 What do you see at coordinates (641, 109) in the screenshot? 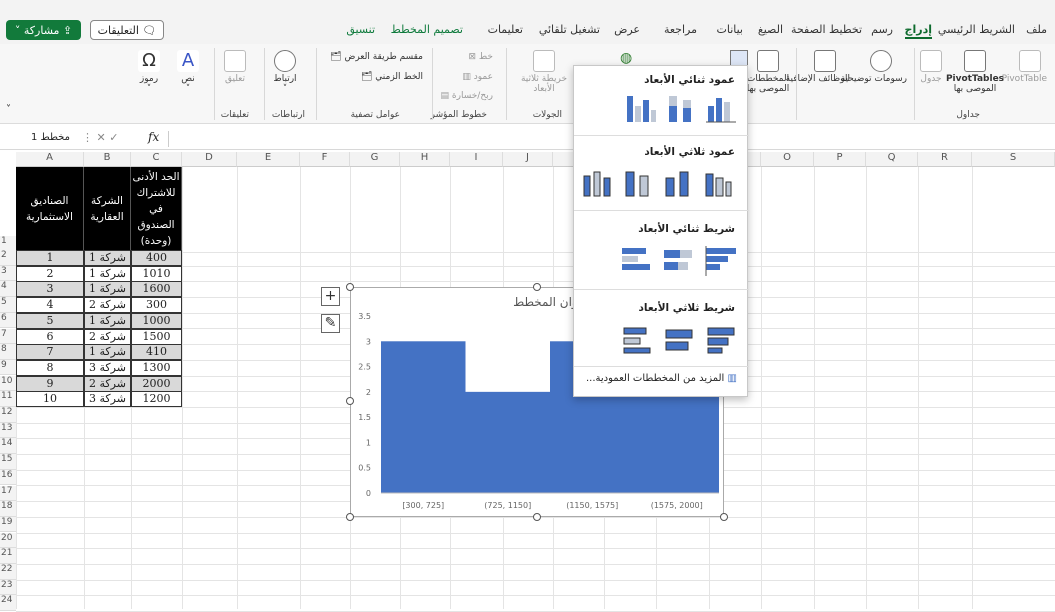
I see `clustered-column-icon` at bounding box center [641, 109].